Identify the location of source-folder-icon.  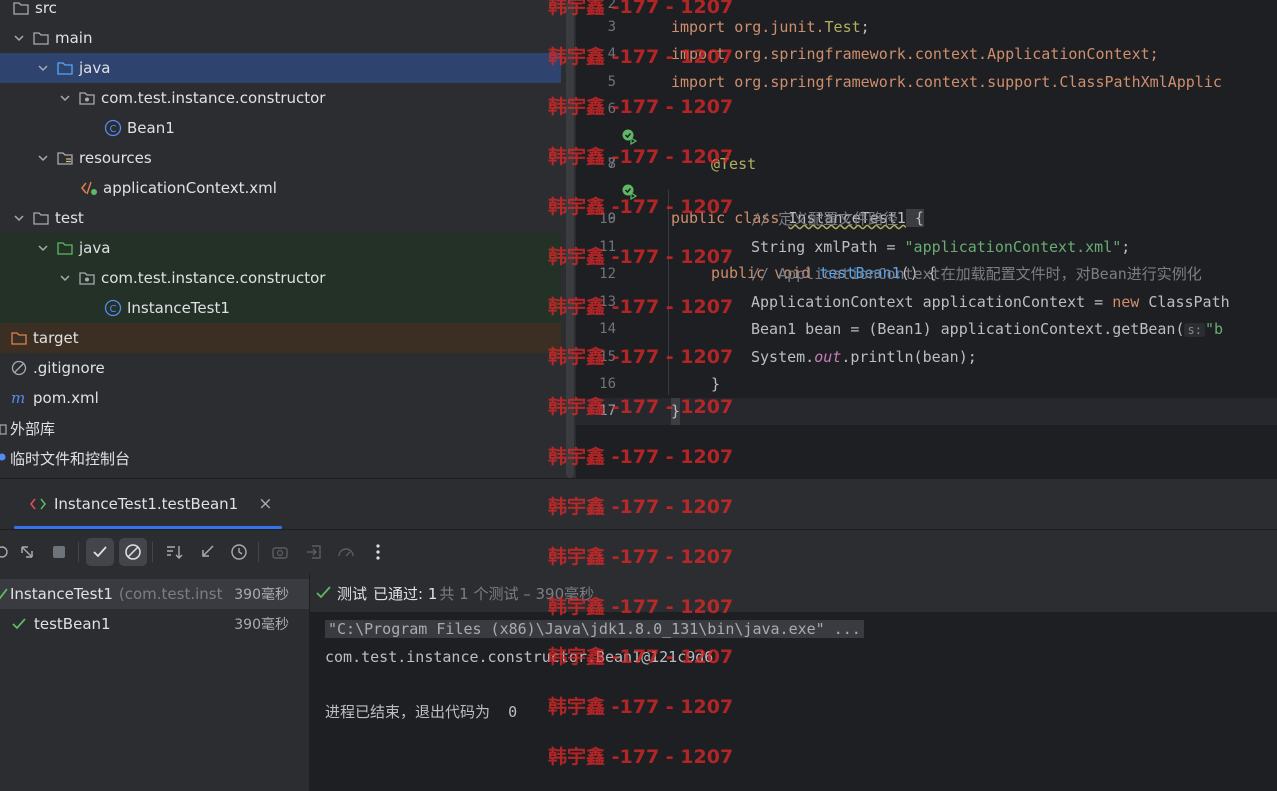
(65, 68).